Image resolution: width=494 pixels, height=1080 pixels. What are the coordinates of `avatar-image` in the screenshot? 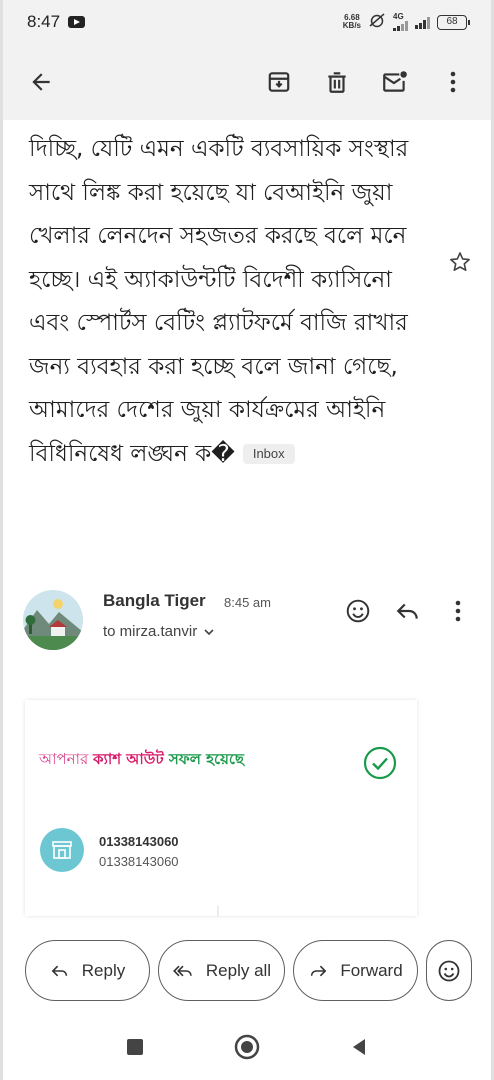 It's located at (53, 620).